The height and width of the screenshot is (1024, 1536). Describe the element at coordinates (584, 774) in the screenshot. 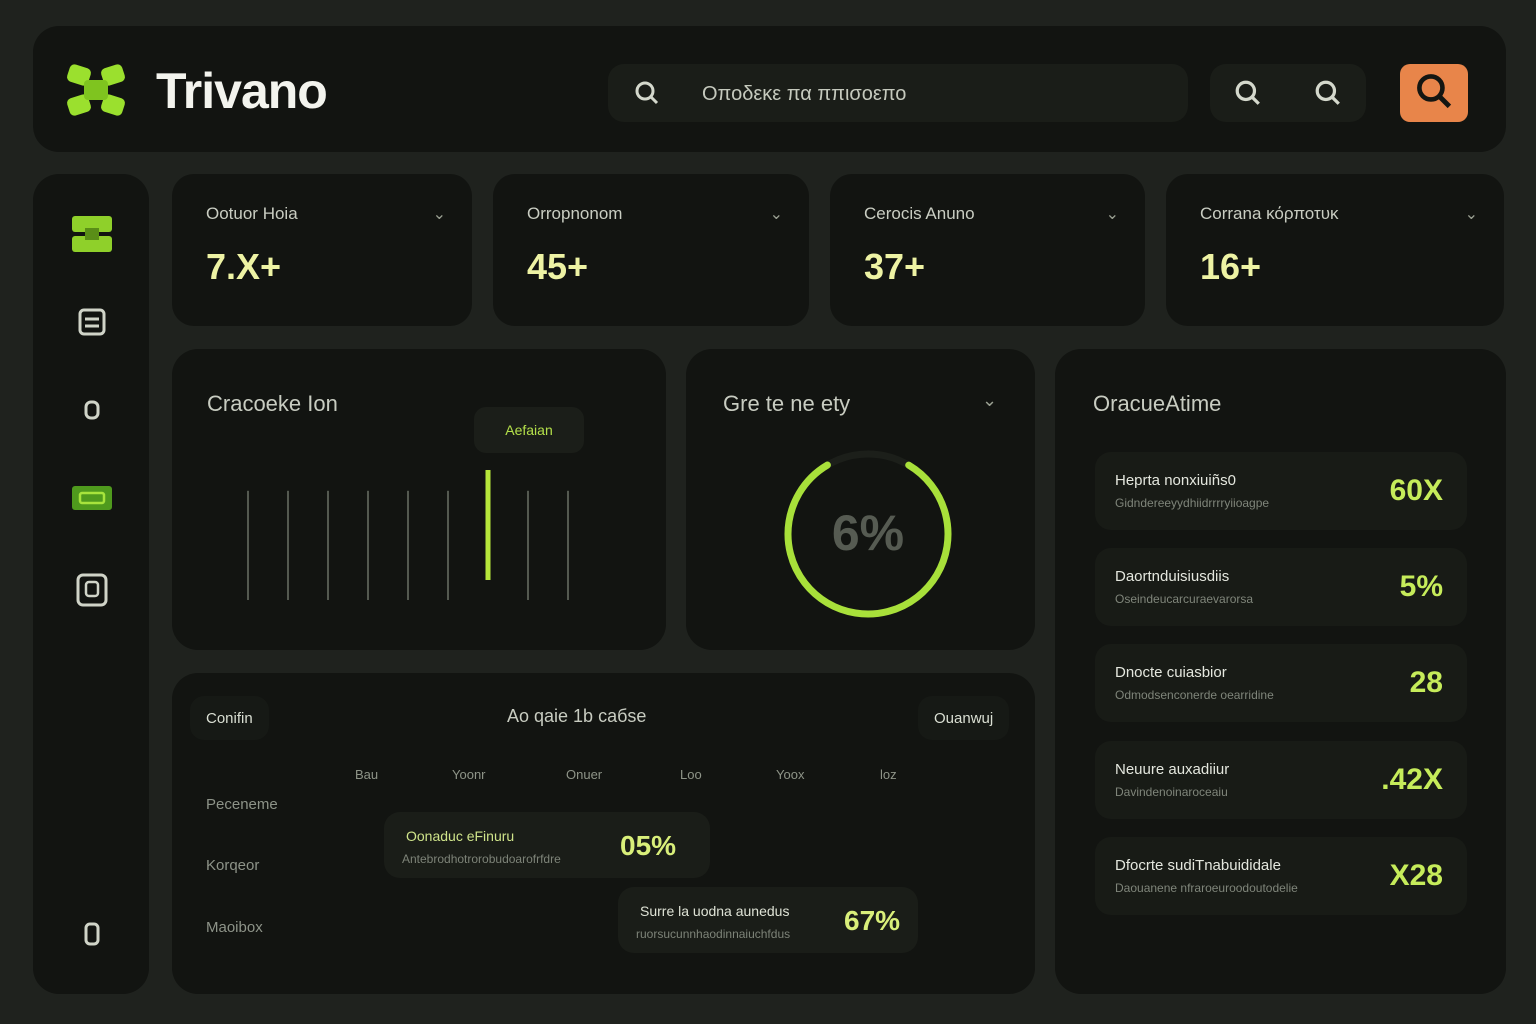

I see `column-header: Onuer` at that location.